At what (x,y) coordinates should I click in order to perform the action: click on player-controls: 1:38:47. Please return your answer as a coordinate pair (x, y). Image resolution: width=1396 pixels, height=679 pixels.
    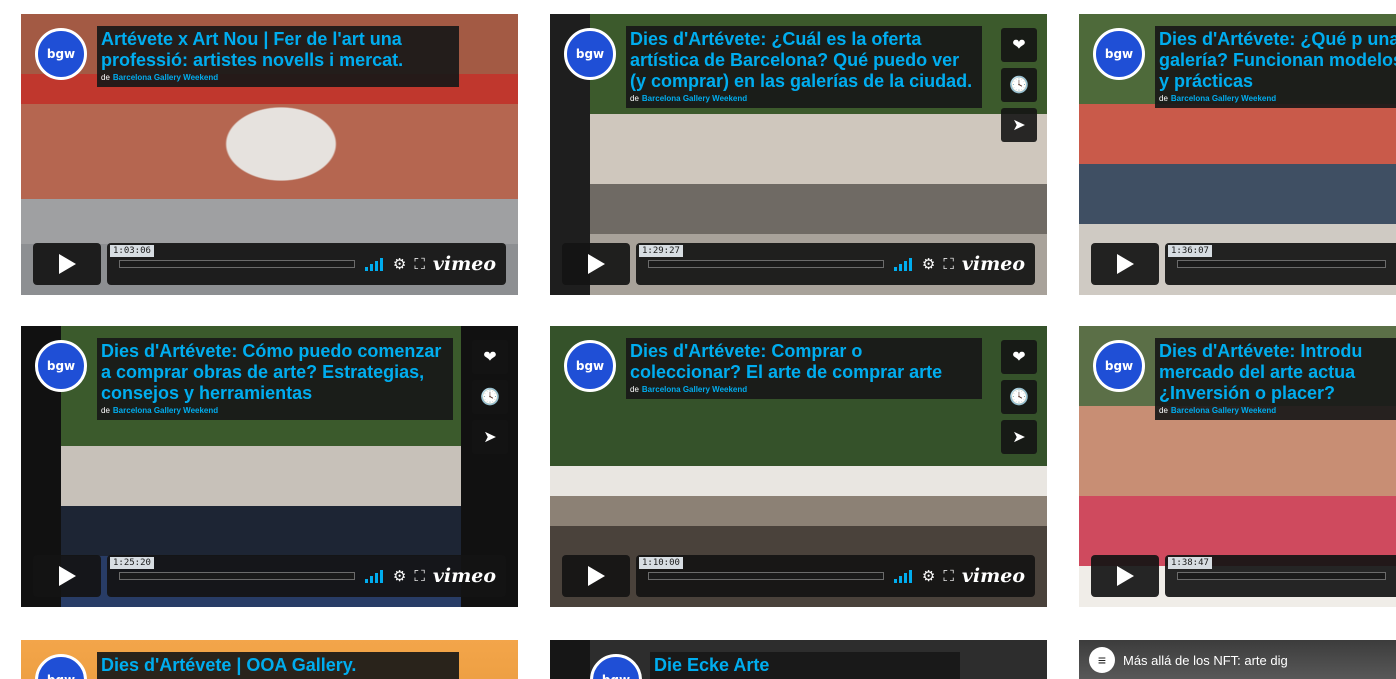
    Looking at the image, I should click on (1243, 576).